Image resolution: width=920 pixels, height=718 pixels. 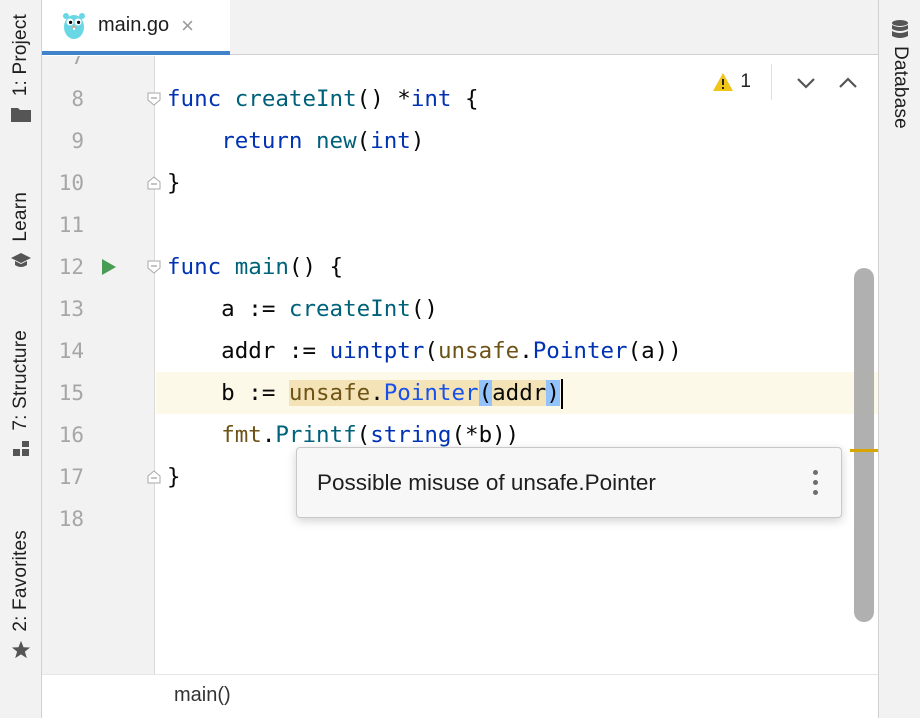 I want to click on line-number: 16, so click(x=71, y=435).